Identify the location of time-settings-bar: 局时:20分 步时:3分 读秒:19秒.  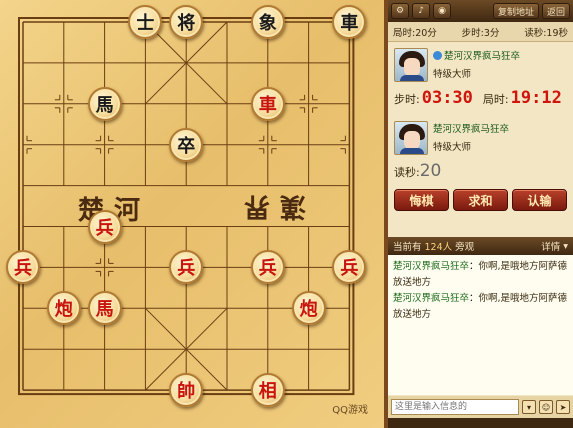
(480, 32).